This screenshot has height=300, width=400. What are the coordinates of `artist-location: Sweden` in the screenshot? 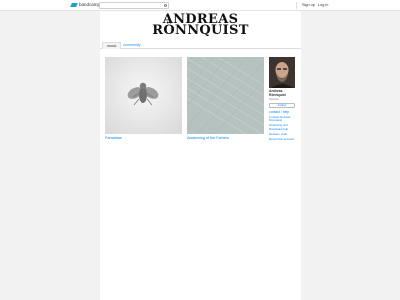 It's located at (274, 98).